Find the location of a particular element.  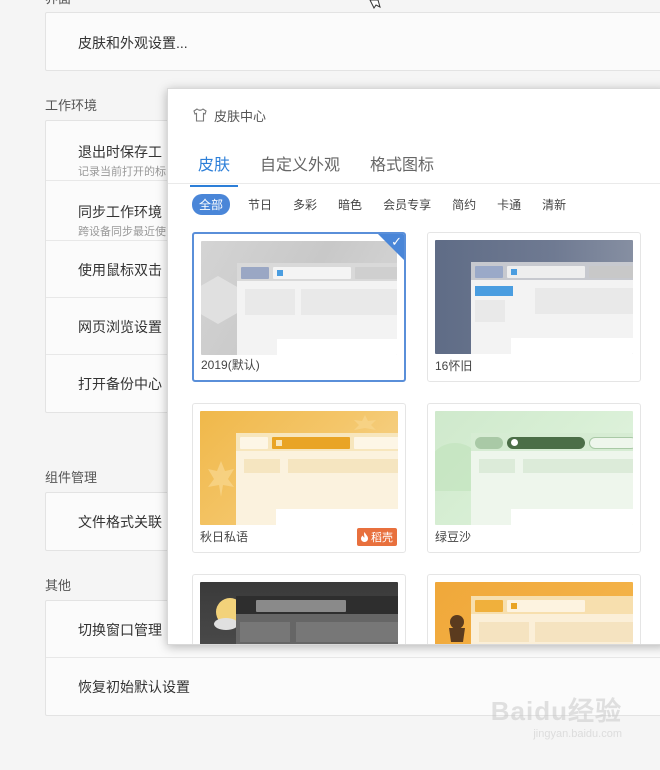

section-title-components: 组件管理 is located at coordinates (71, 477).